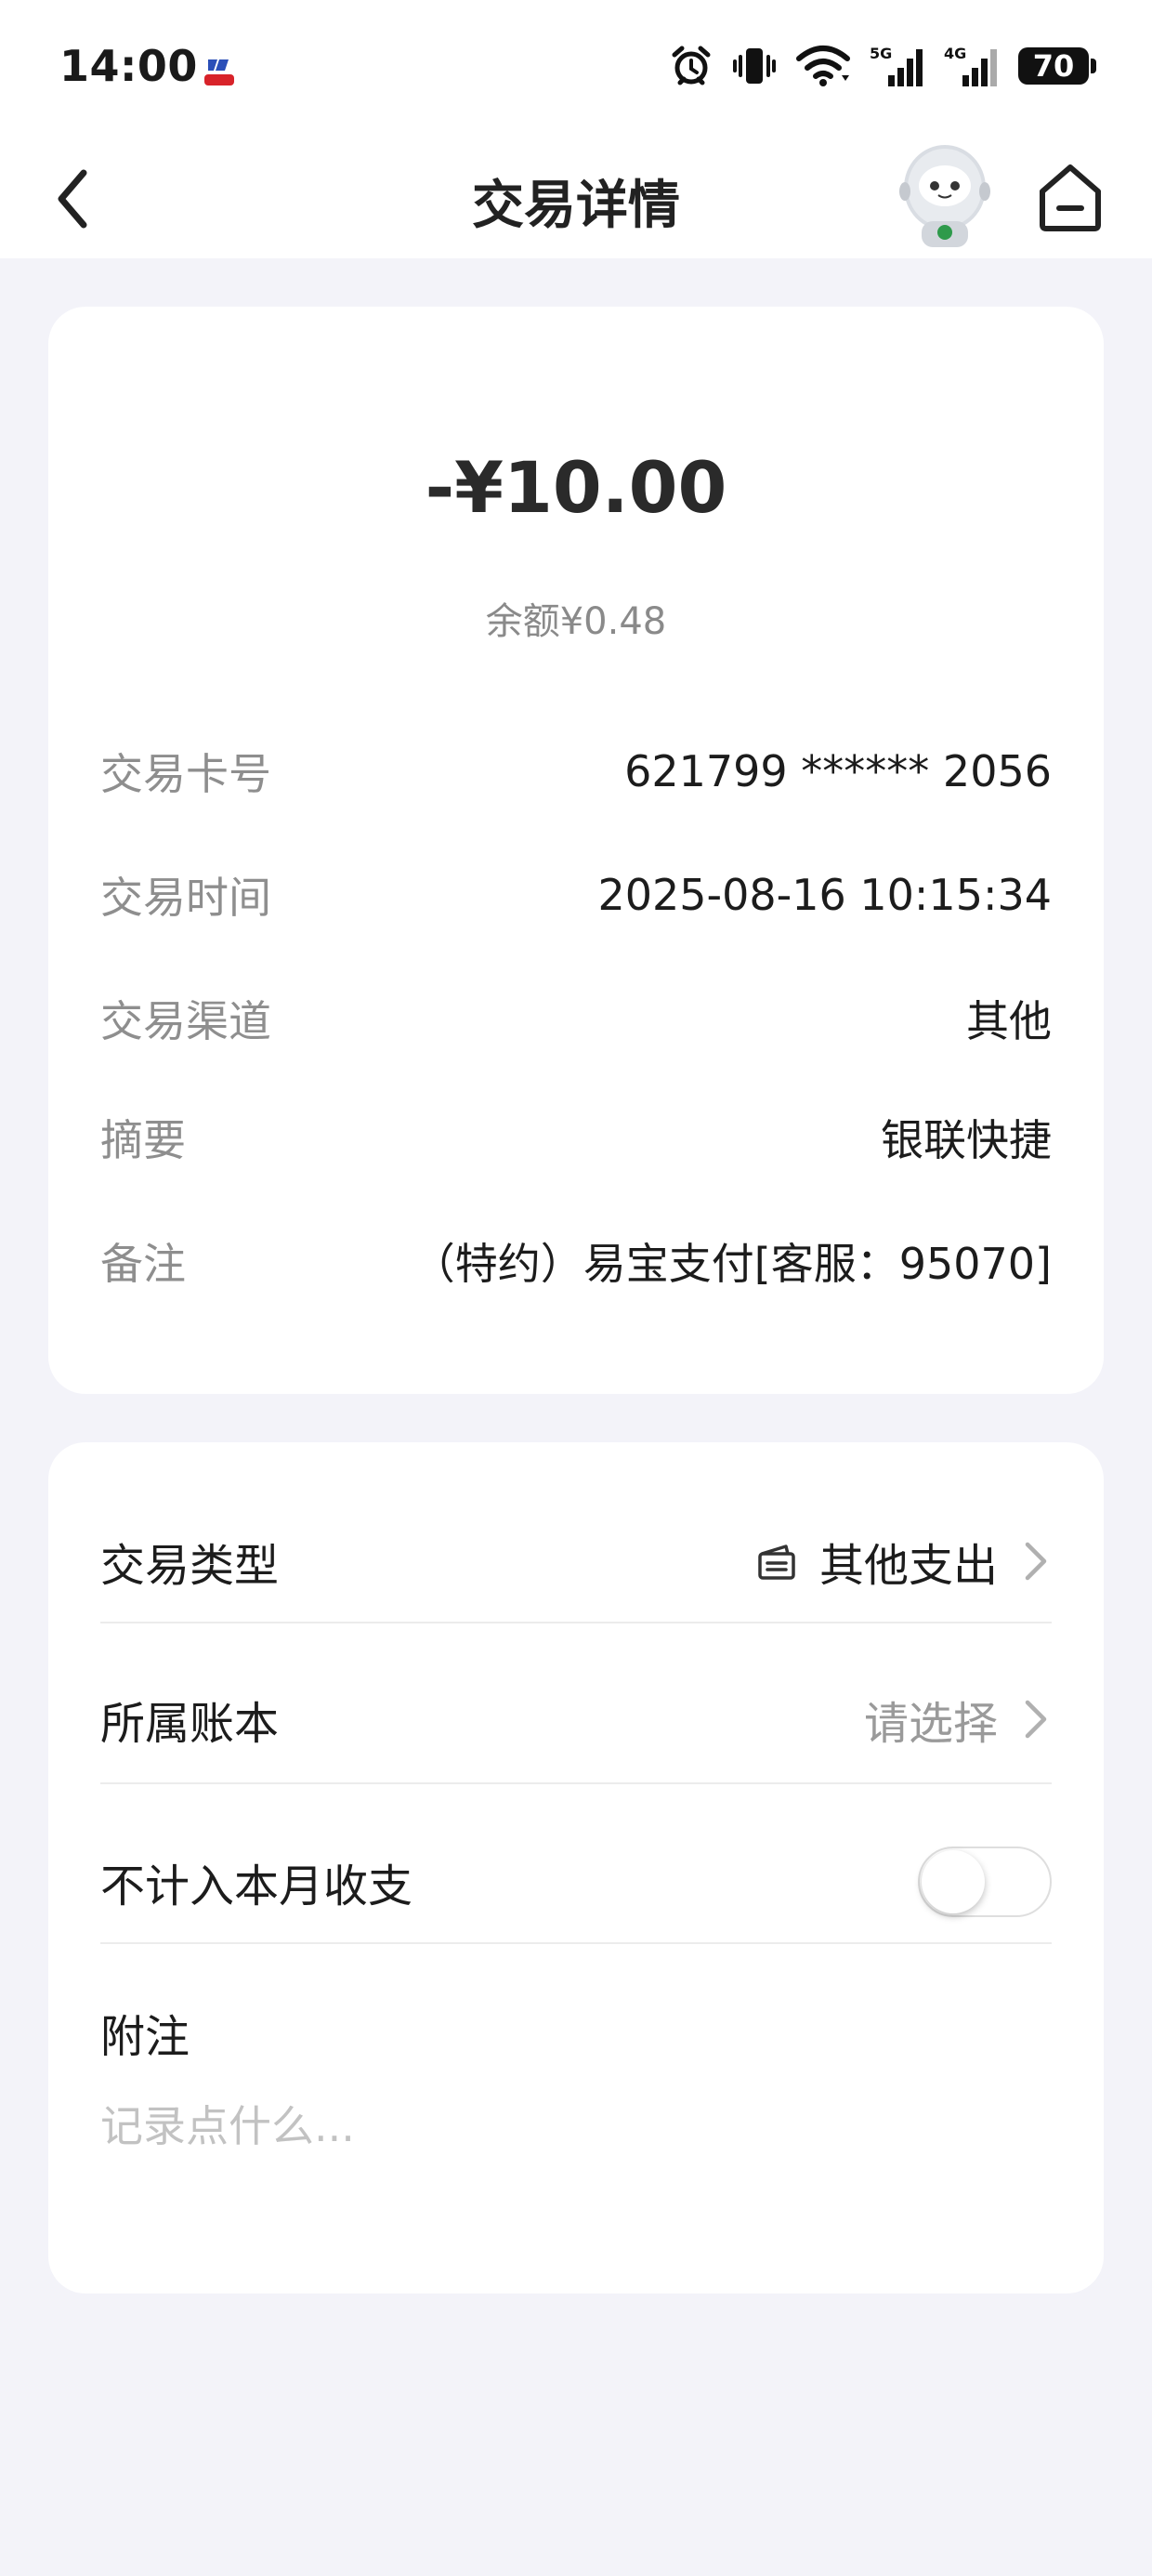 This screenshot has height=2576, width=1152. I want to click on status-bar: 14:00 5G 4G 70, so click(576, 69).